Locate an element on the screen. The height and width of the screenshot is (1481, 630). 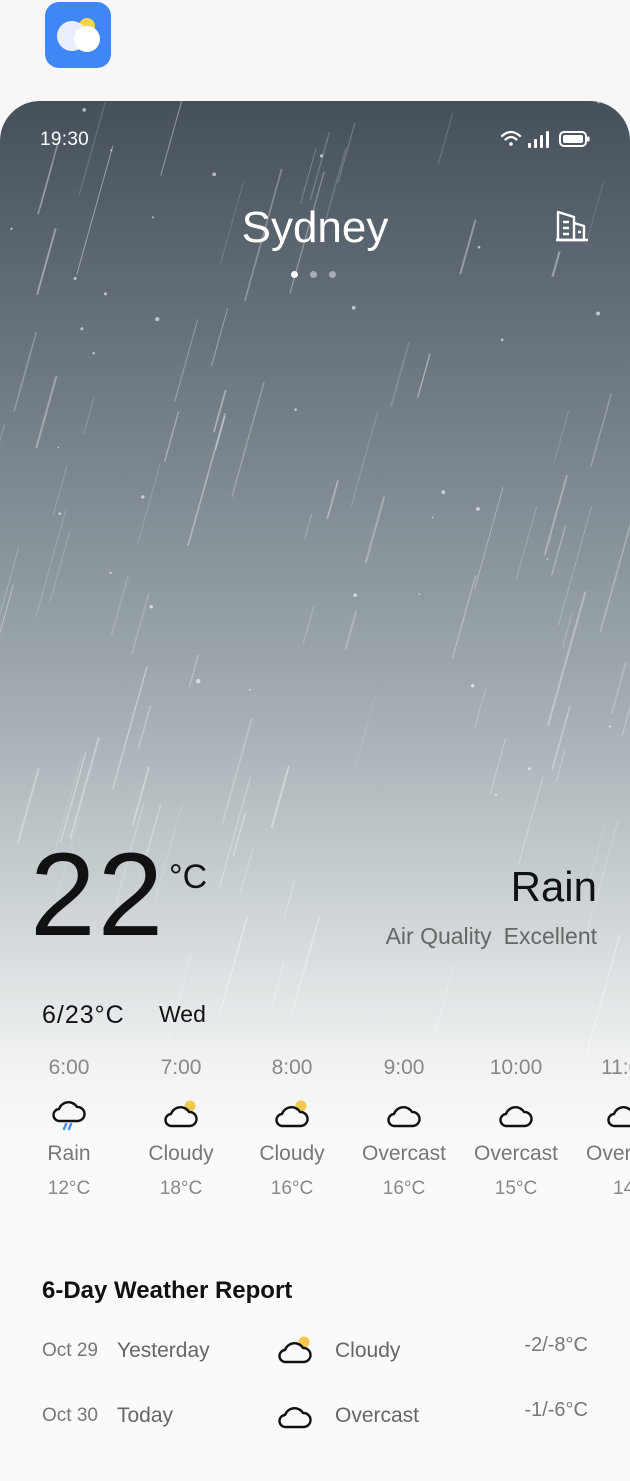
hourly-item: 8:00 Cloudy 16°C is located at coordinates (292, 1128).